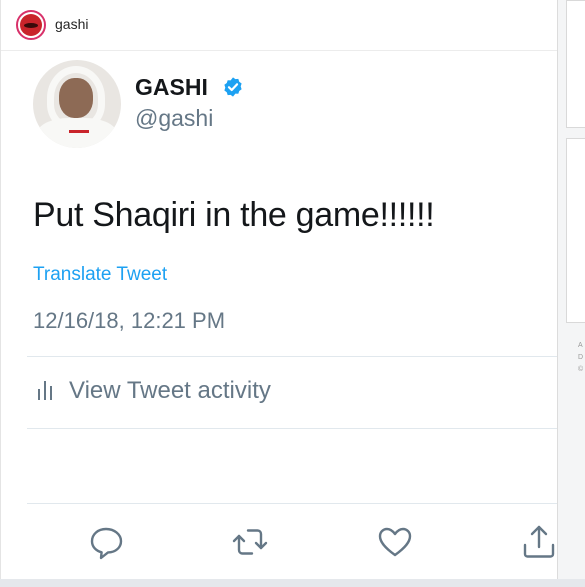 Image resolution: width=585 pixels, height=587 pixels. What do you see at coordinates (395, 542) in the screenshot?
I see `like-icon` at bounding box center [395, 542].